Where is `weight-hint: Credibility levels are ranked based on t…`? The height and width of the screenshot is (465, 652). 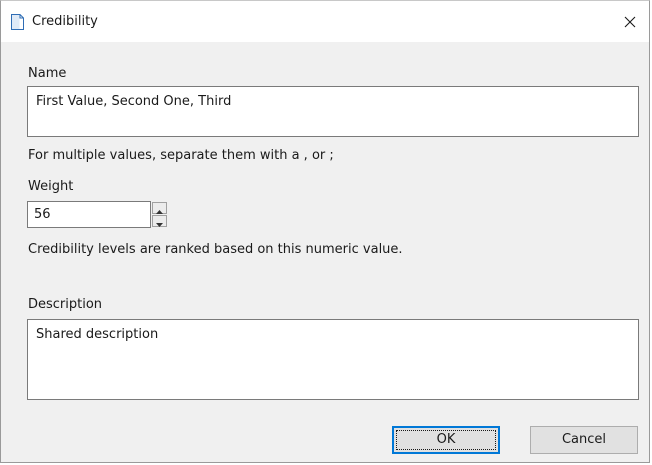
weight-hint: Credibility levels are ranked based on t… is located at coordinates (215, 249).